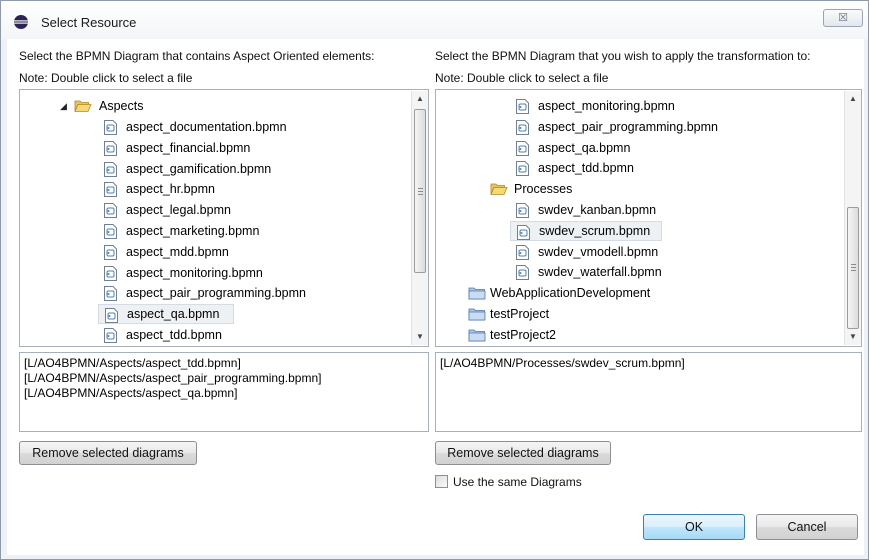 This screenshot has height=560, width=869. I want to click on right-note: Note: Double click to select a file, so click(522, 78).